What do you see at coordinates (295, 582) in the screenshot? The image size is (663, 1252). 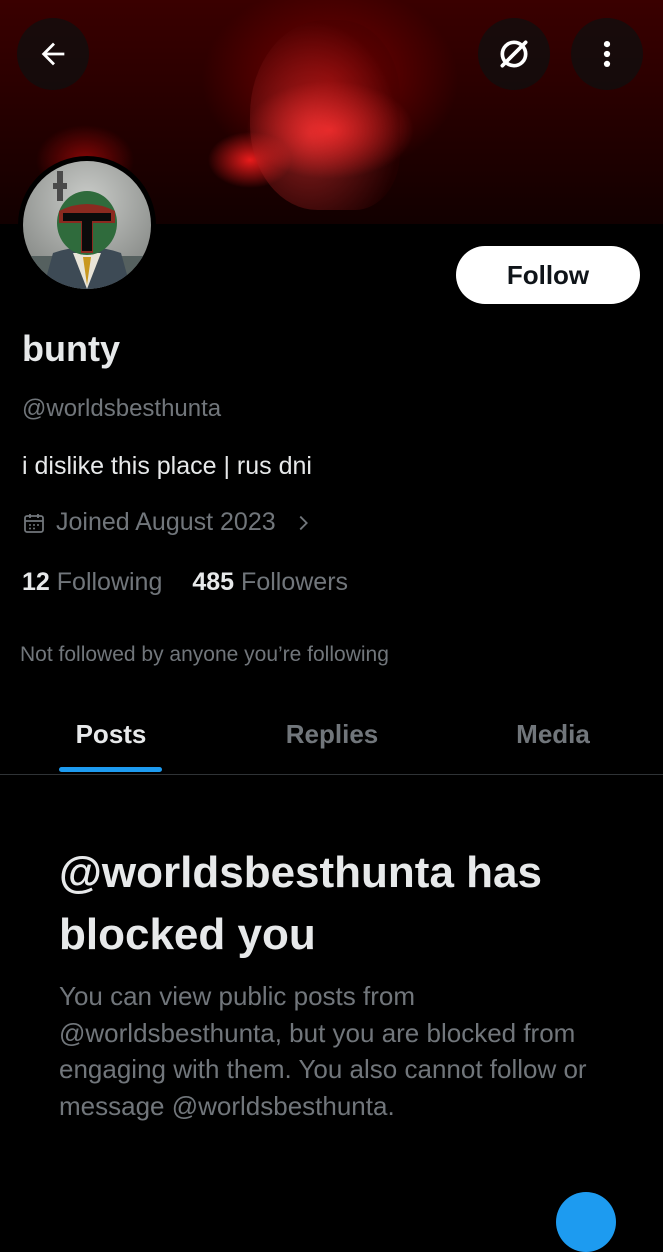 I see `followers-label: Followers` at bounding box center [295, 582].